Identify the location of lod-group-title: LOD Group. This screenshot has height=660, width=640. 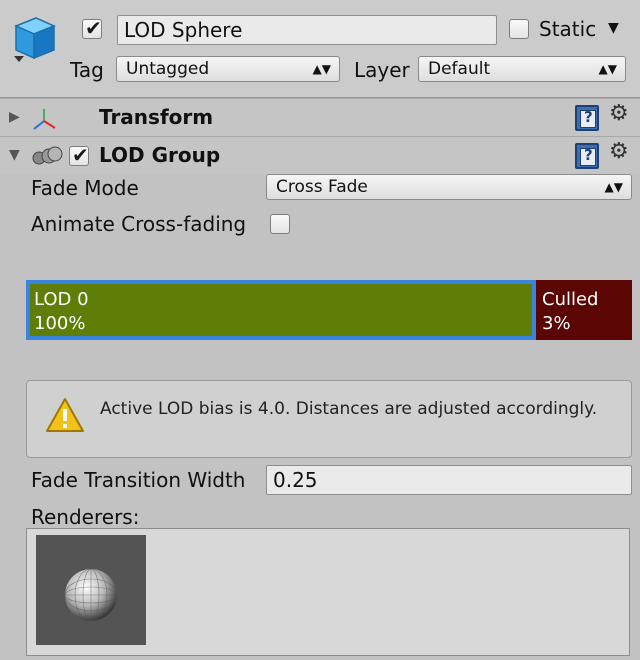
(160, 155).